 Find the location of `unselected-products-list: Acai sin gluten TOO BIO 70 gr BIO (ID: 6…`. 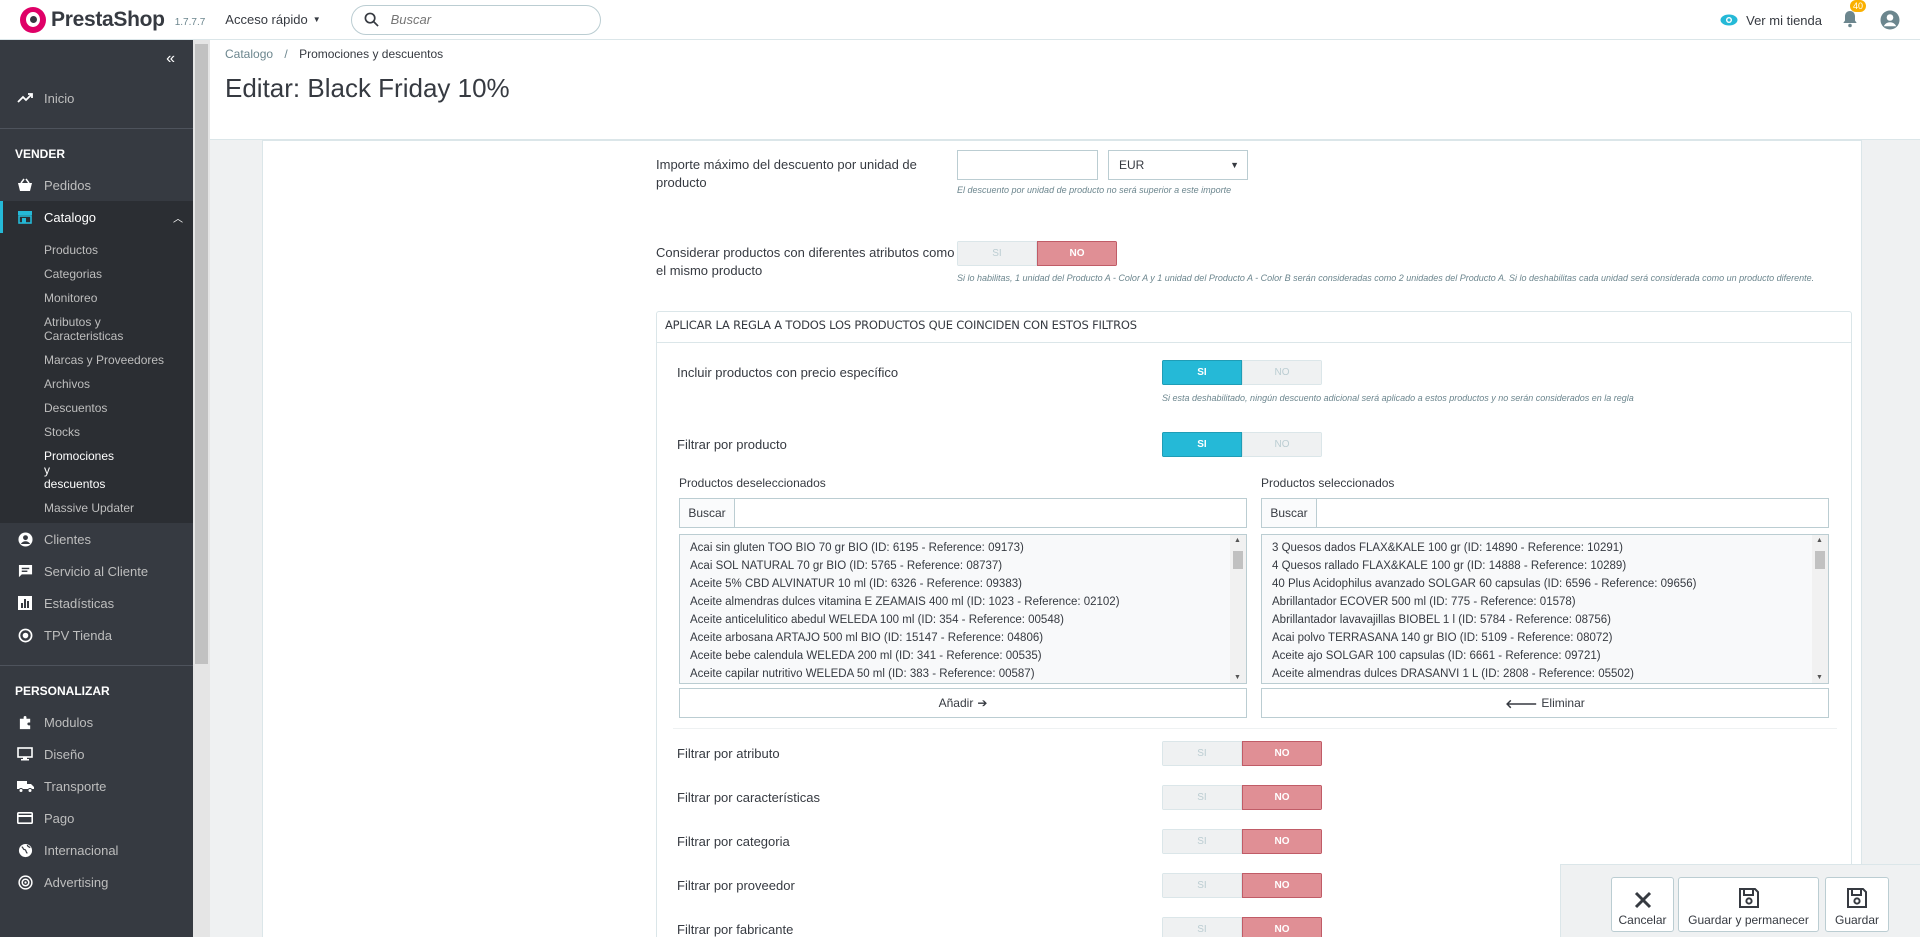

unselected-products-list: Acai sin gluten TOO BIO 70 gr BIO (ID: 6… is located at coordinates (963, 609).